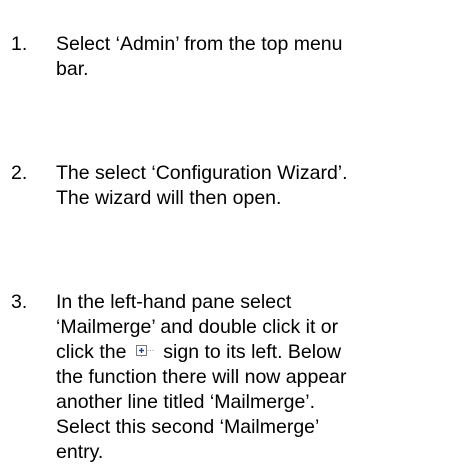  I want to click on step-text-line: the function there will now appear, so click(201, 377).